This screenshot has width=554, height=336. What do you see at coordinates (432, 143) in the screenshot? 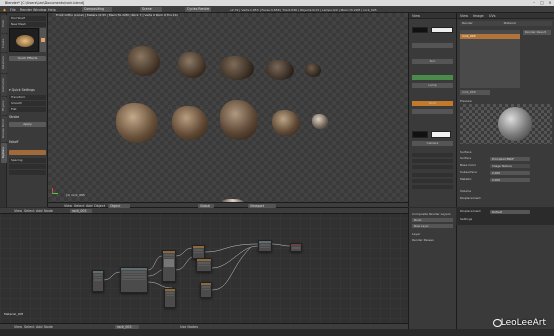
I see `n-panel-item-camera: Camera` at bounding box center [432, 143].